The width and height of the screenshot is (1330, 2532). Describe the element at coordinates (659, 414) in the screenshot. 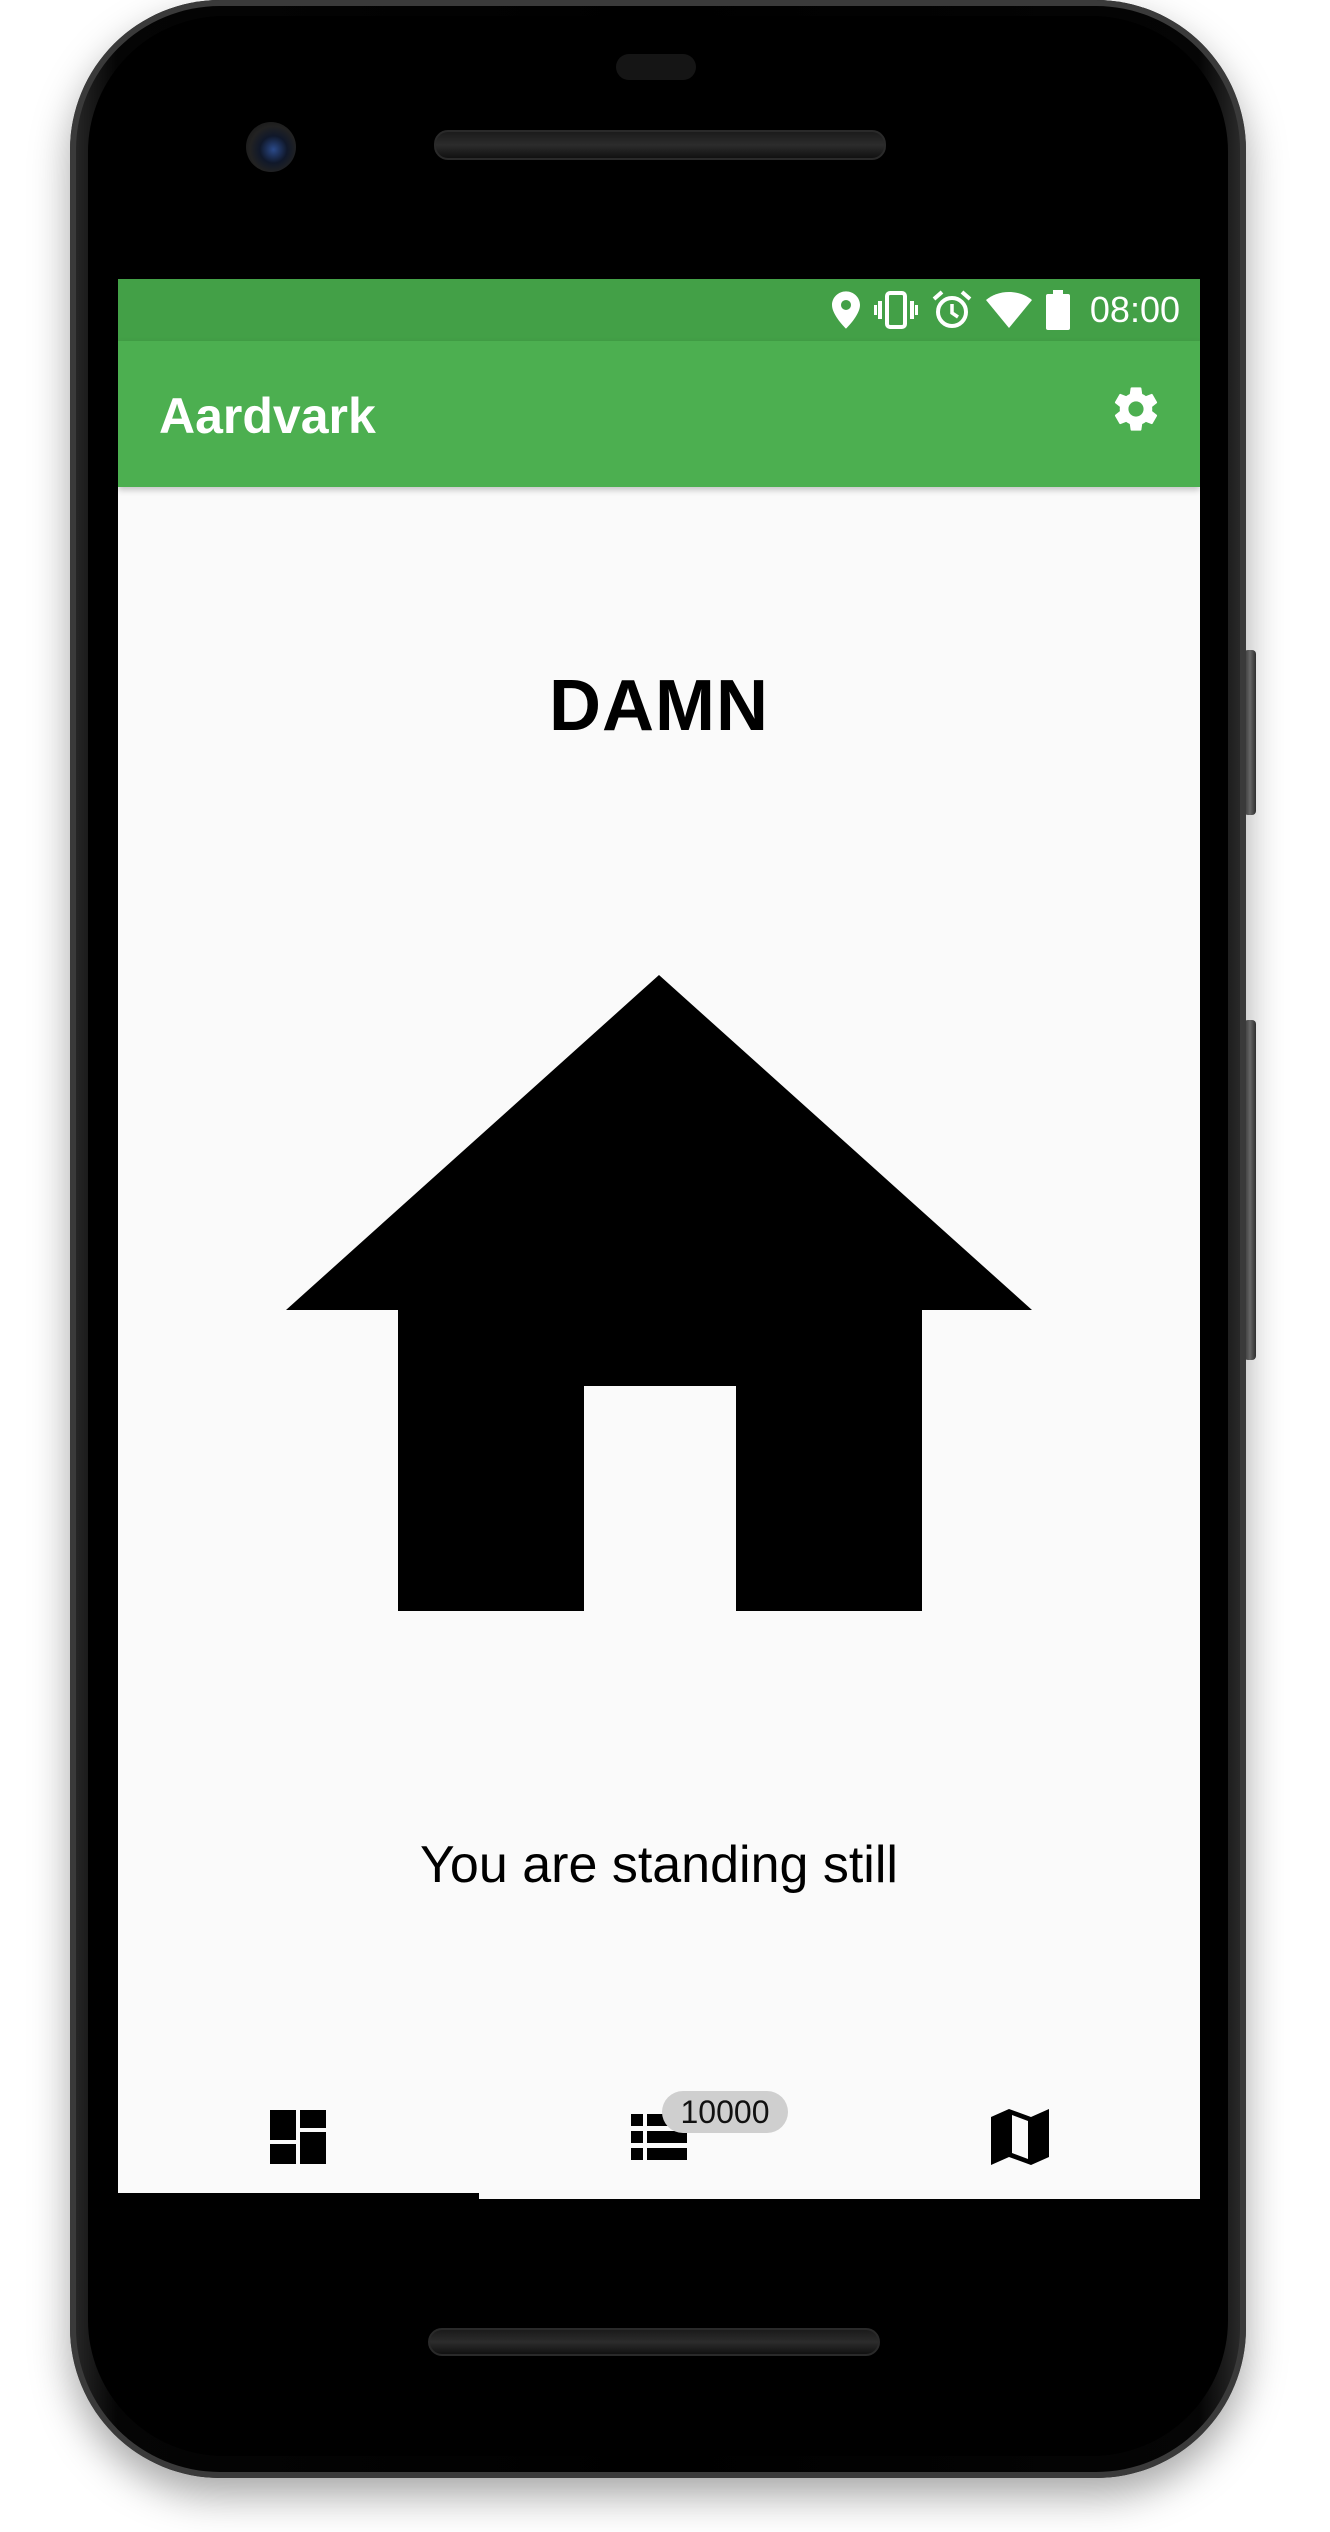

I see `app-bar: Aardvark` at that location.